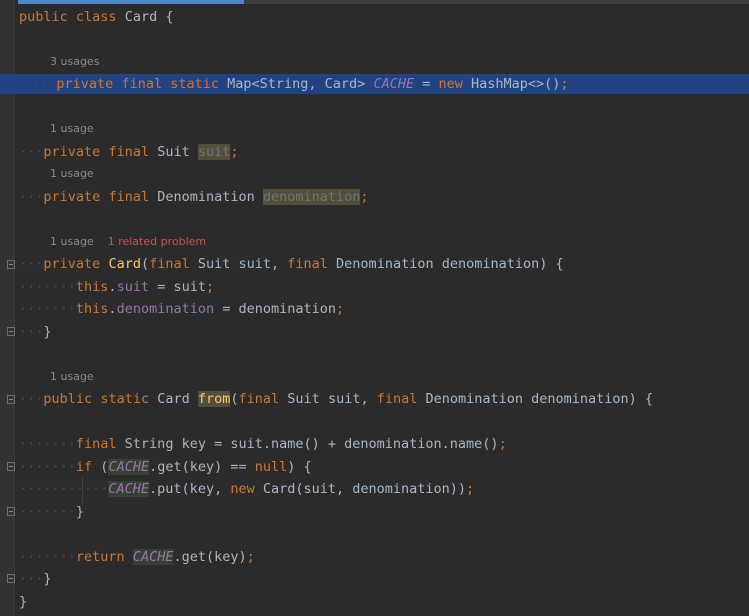  Describe the element at coordinates (206, 197) in the screenshot. I see `type-text: Denomination` at that location.